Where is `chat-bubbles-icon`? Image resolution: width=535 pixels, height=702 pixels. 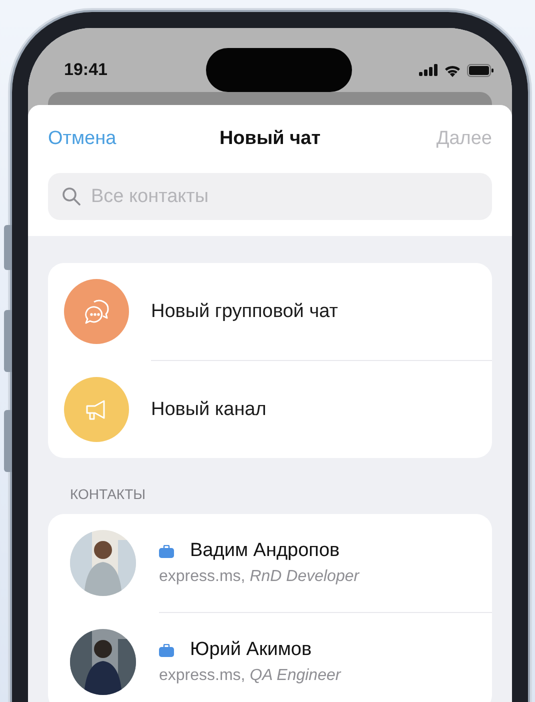 chat-bubbles-icon is located at coordinates (96, 312).